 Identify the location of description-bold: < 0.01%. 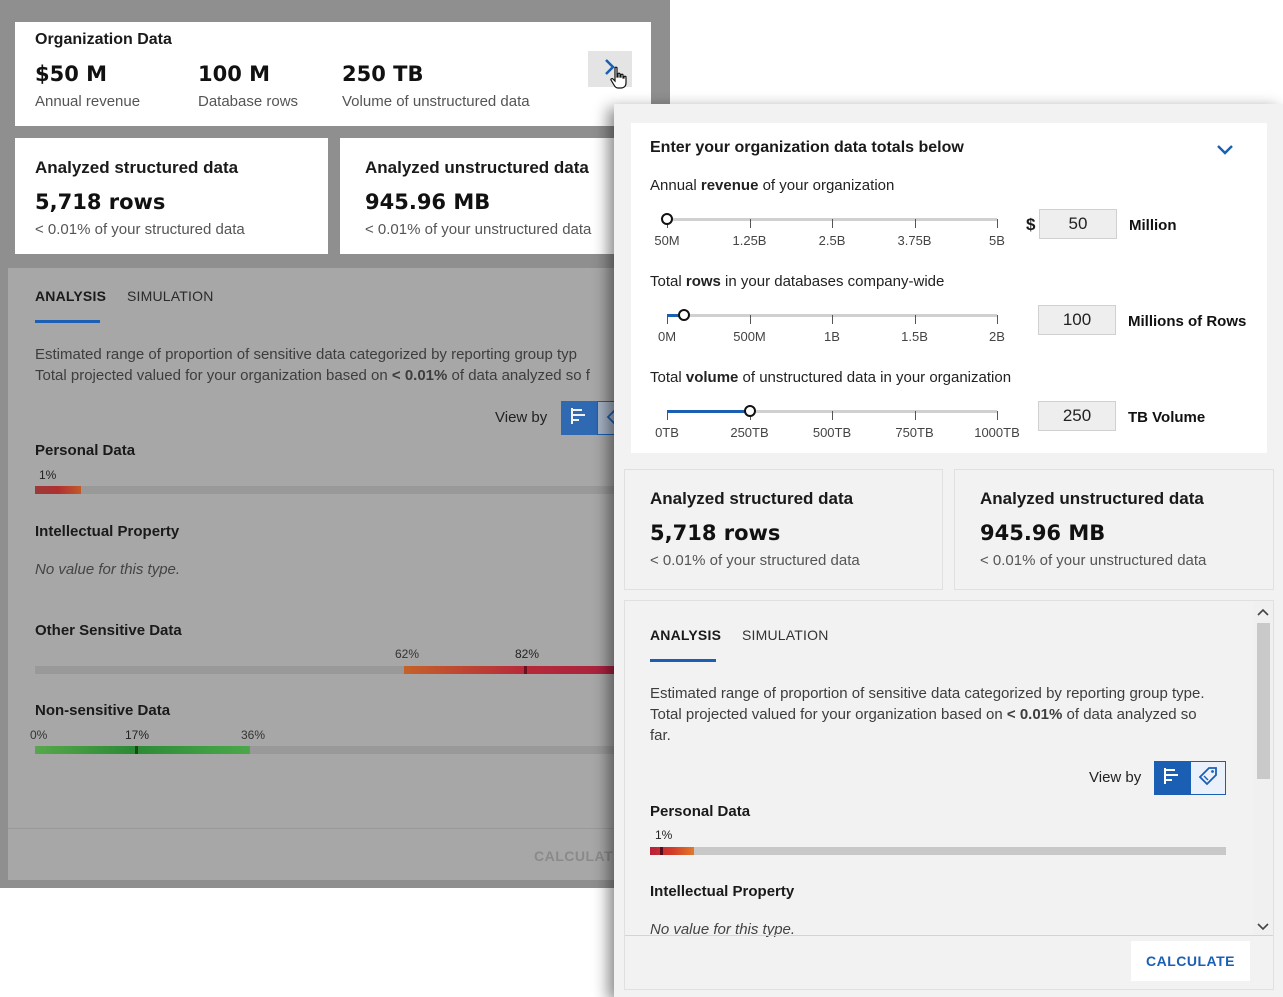
(1034, 714).